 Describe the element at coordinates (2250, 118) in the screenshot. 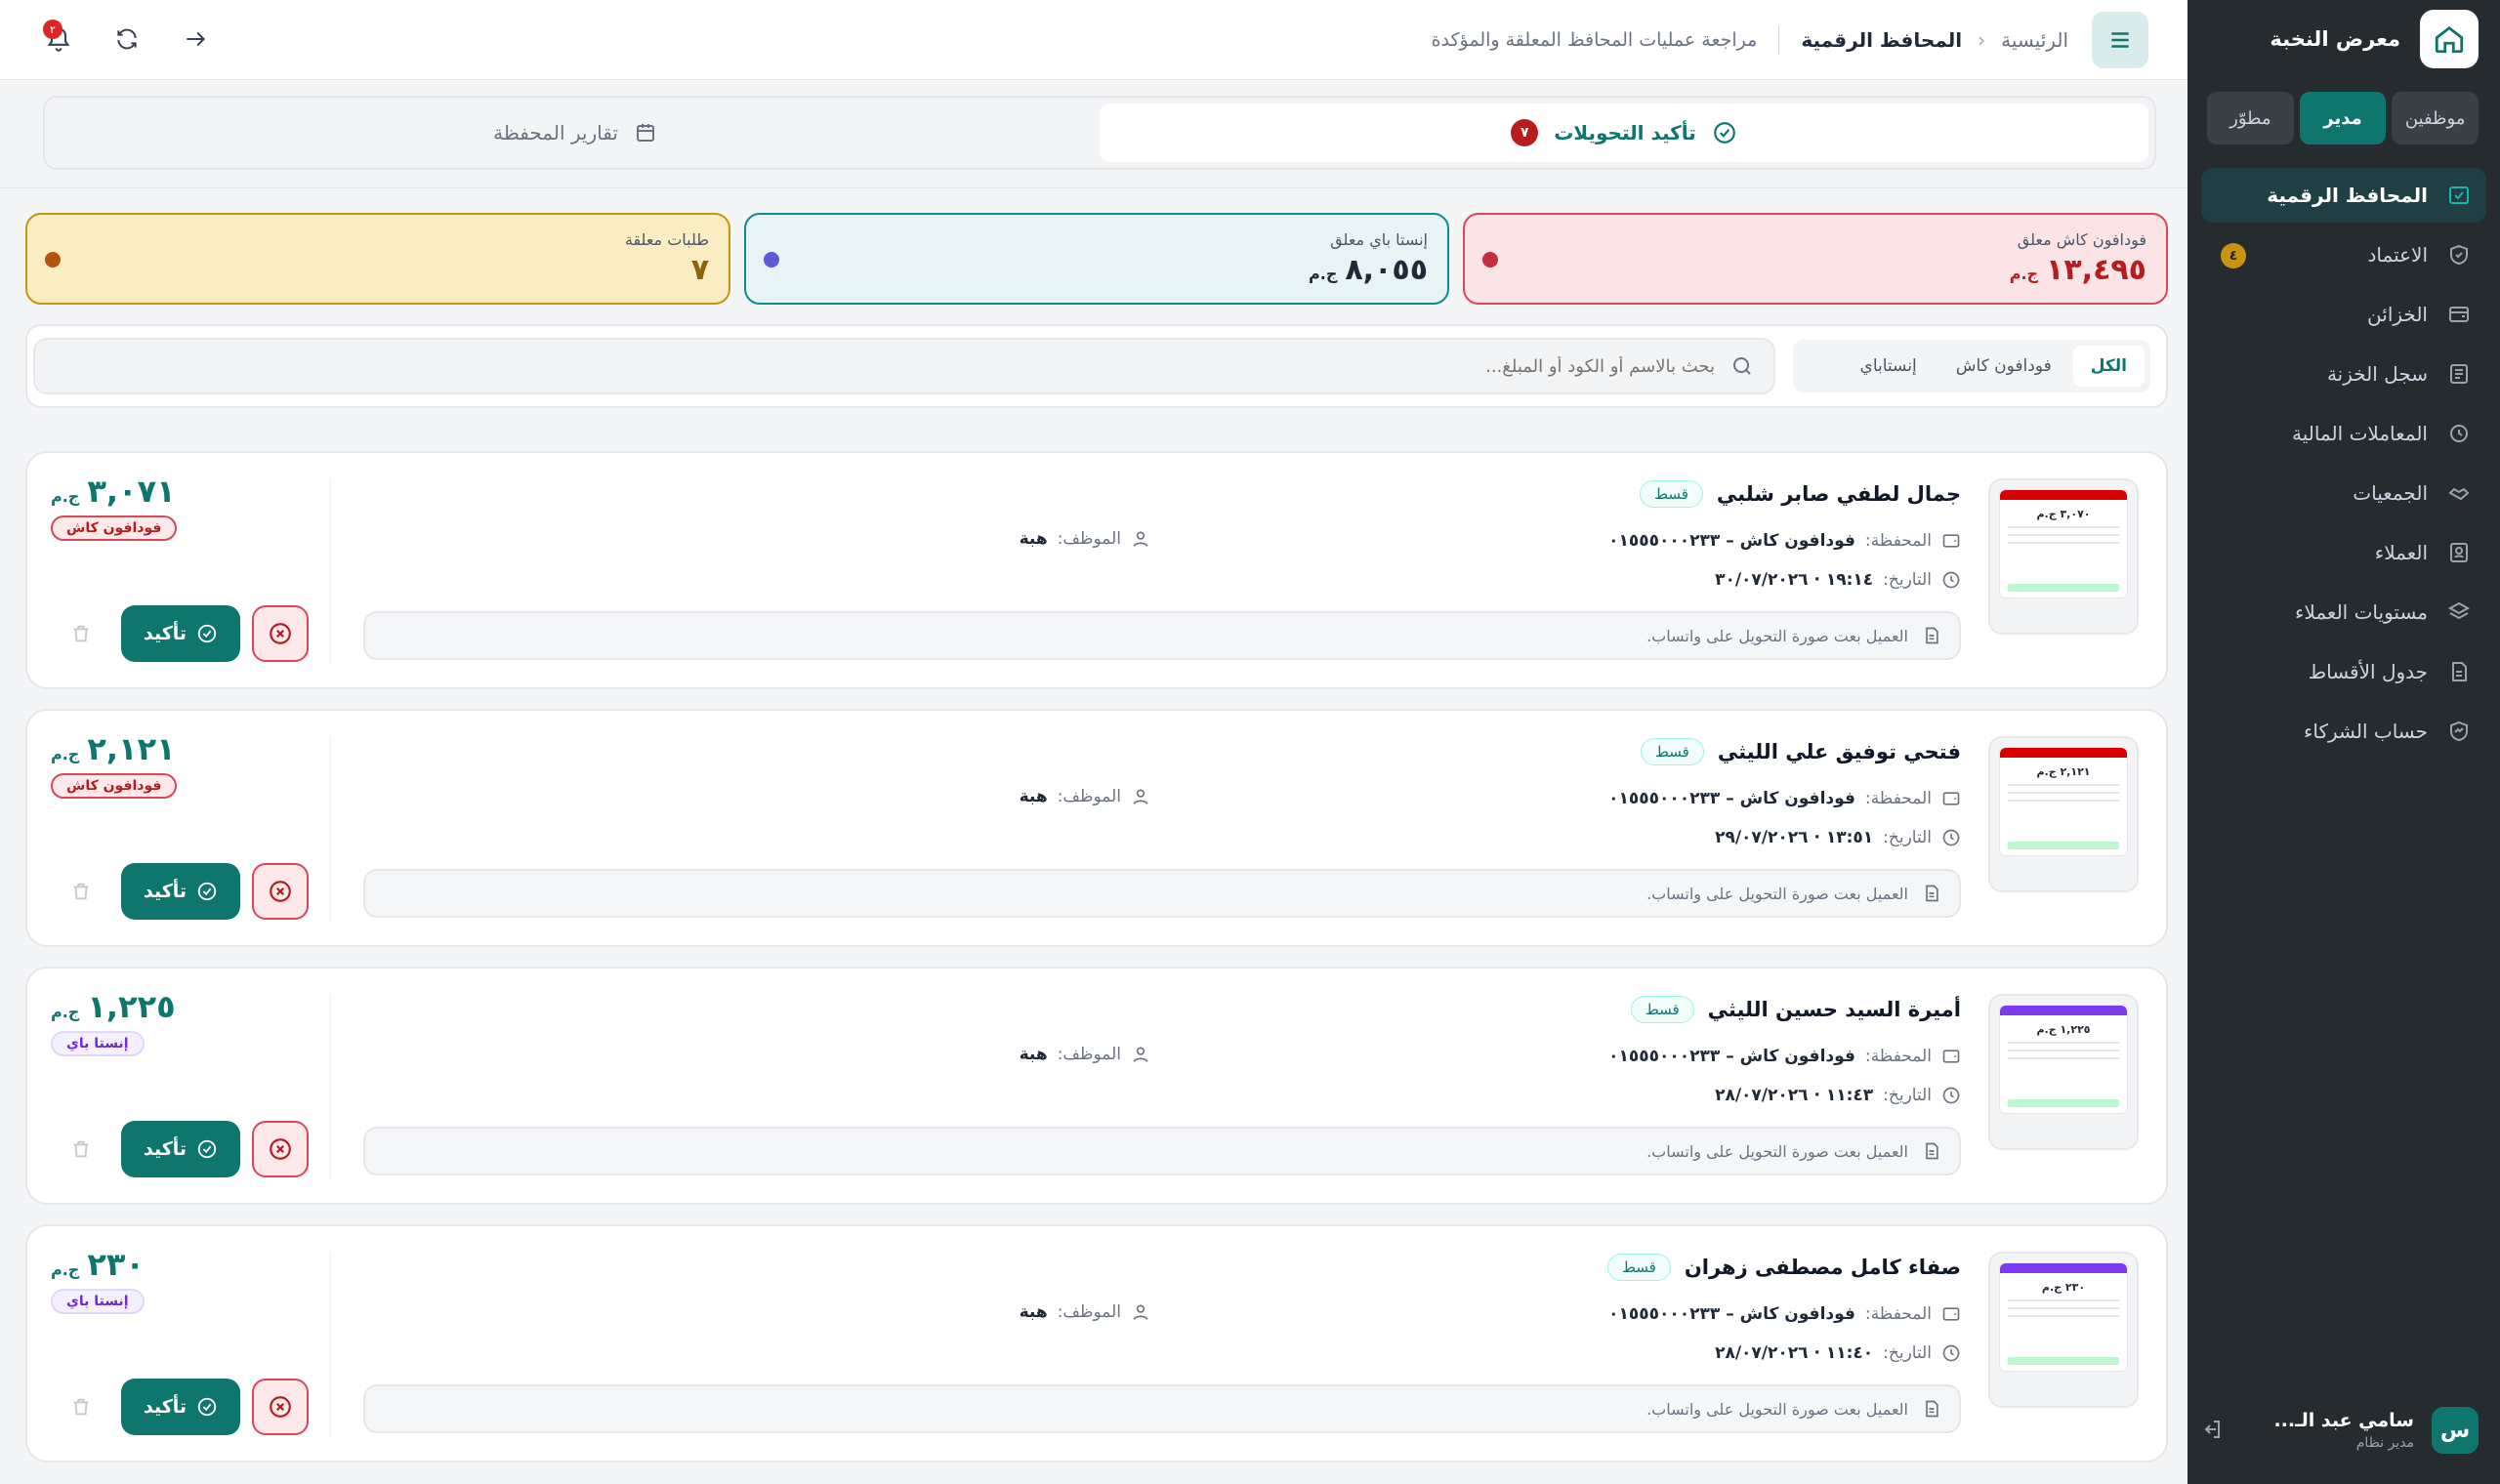

I see `role-developer-button: مطوّر` at that location.